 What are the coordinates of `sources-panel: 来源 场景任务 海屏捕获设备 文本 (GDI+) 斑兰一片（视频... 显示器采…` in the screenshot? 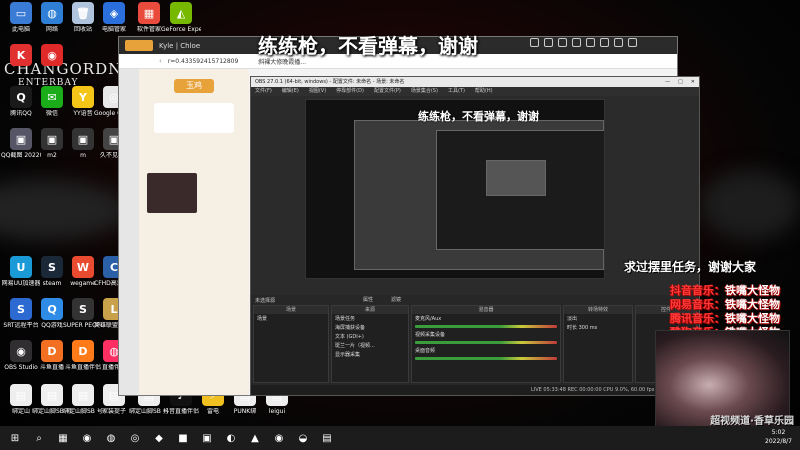 It's located at (370, 344).